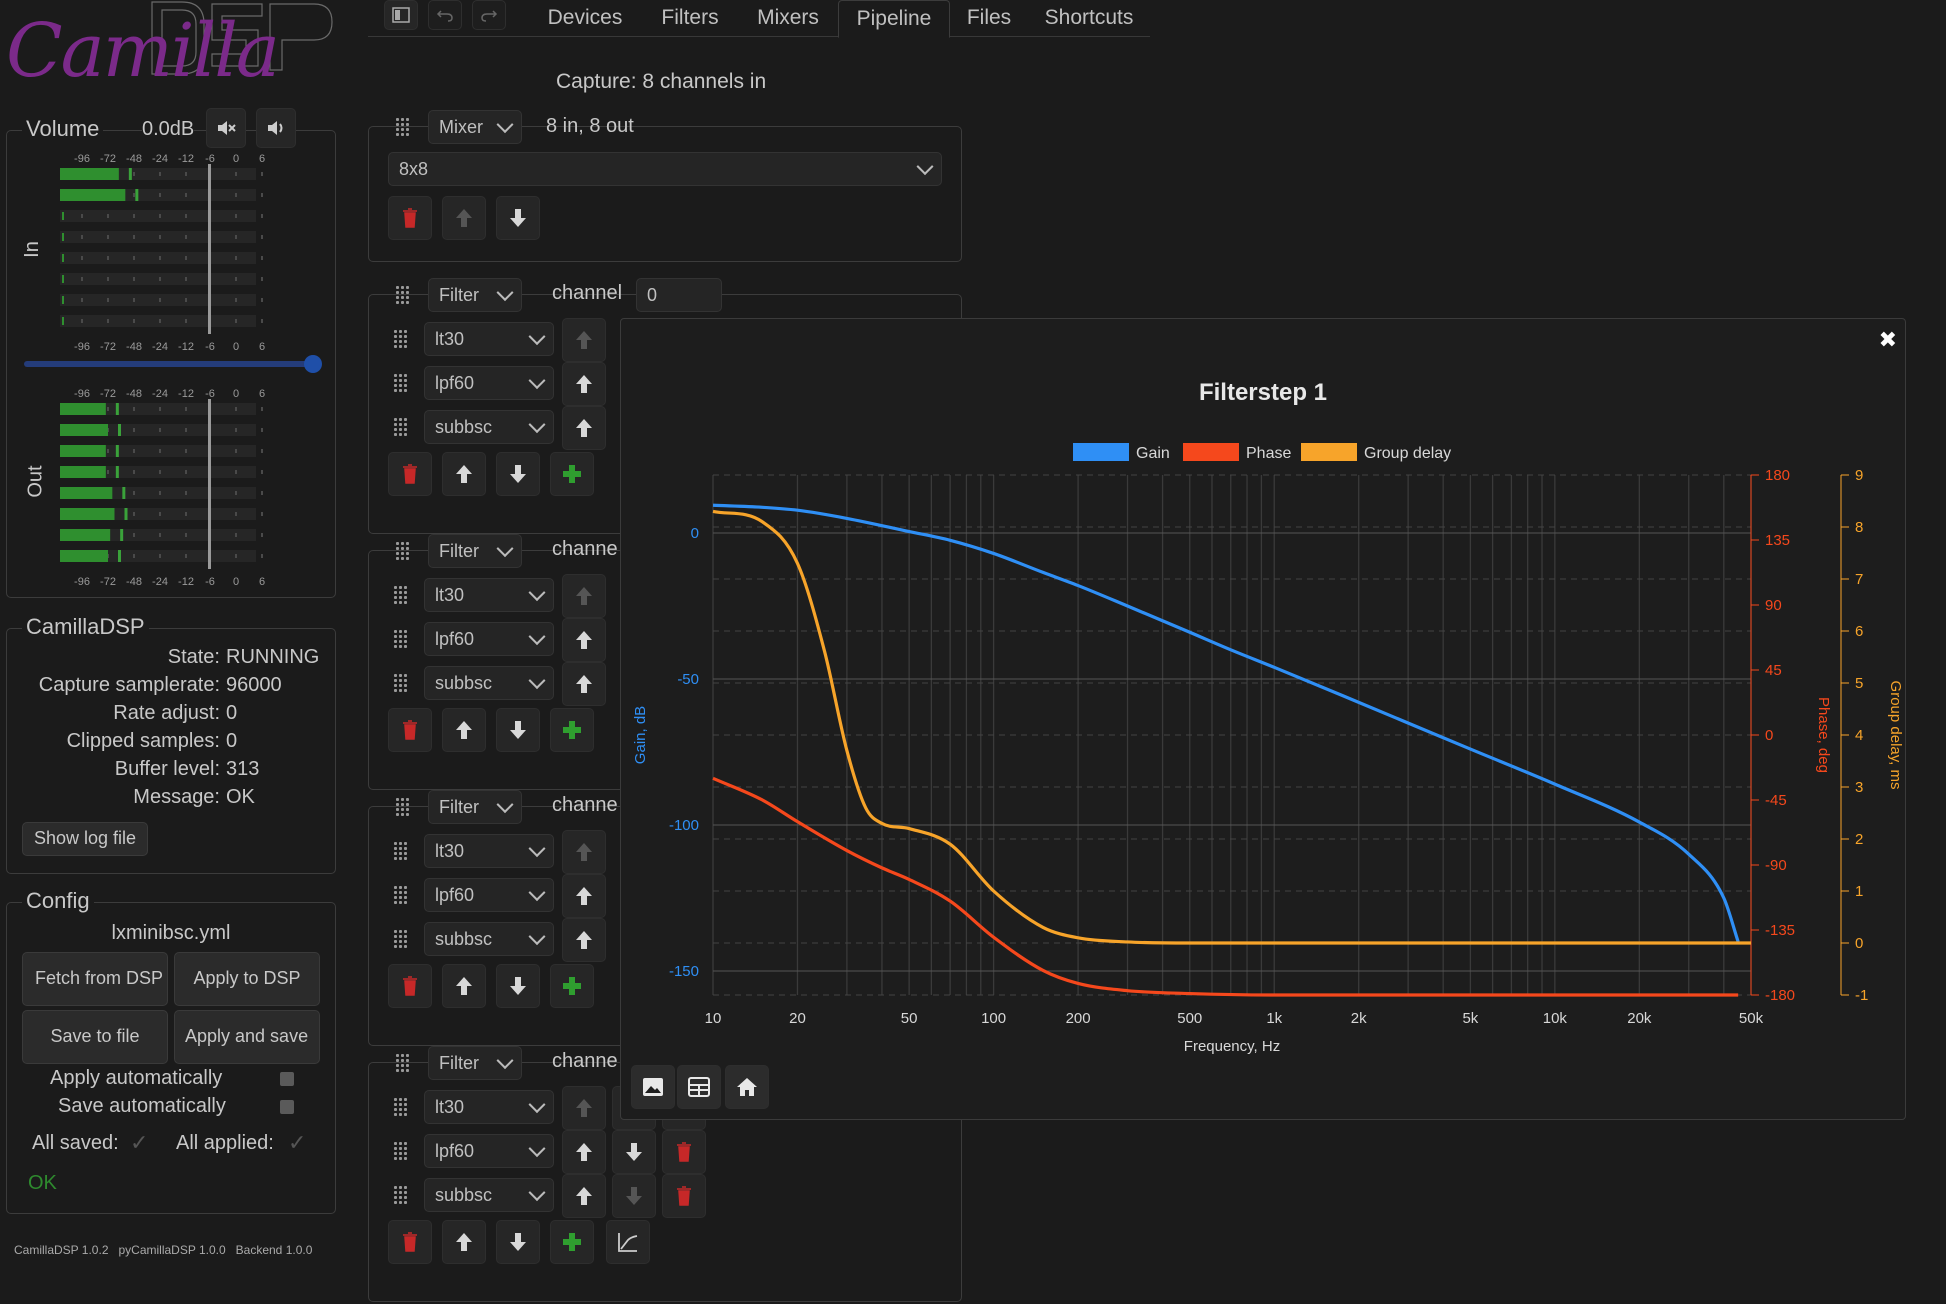 This screenshot has height=1304, width=1946. Describe the element at coordinates (788, 18) in the screenshot. I see `tab-mixers: Mixers` at that location.